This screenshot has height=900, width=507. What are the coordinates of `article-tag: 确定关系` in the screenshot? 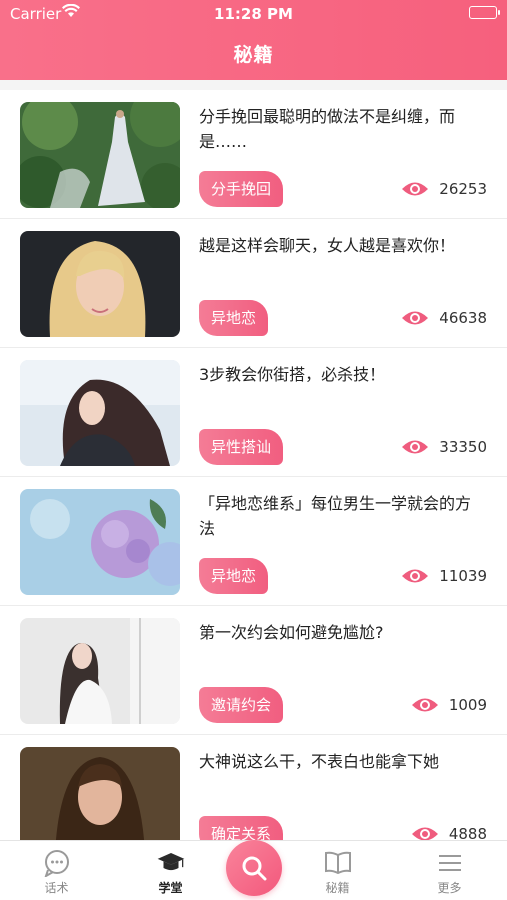 It's located at (241, 828).